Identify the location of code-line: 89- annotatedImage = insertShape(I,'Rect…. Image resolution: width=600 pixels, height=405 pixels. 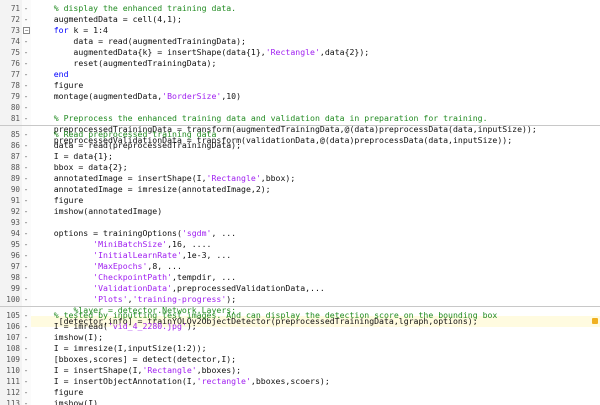
(300, 178).